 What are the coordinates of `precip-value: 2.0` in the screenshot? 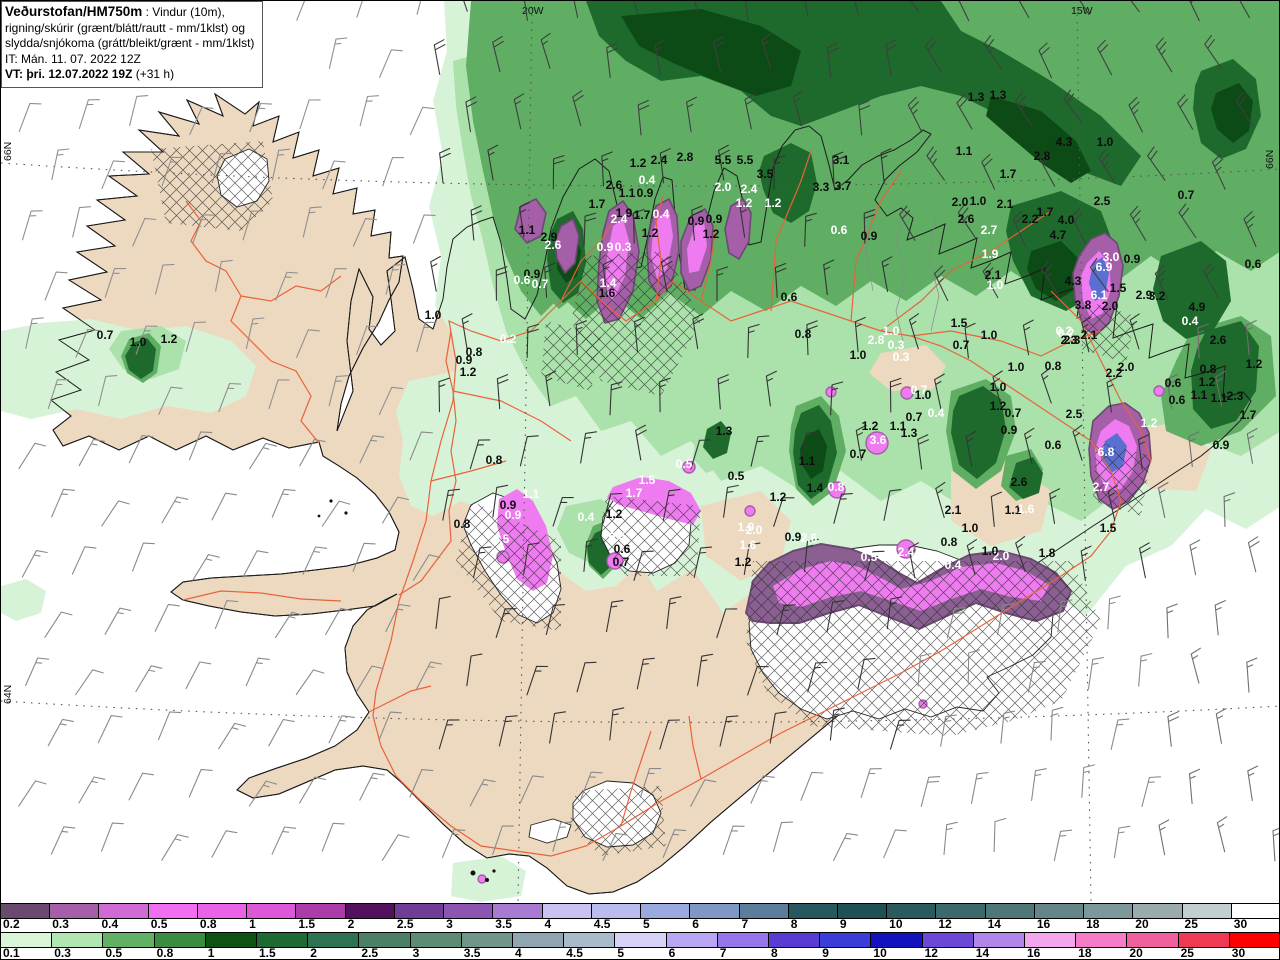 It's located at (1110, 306).